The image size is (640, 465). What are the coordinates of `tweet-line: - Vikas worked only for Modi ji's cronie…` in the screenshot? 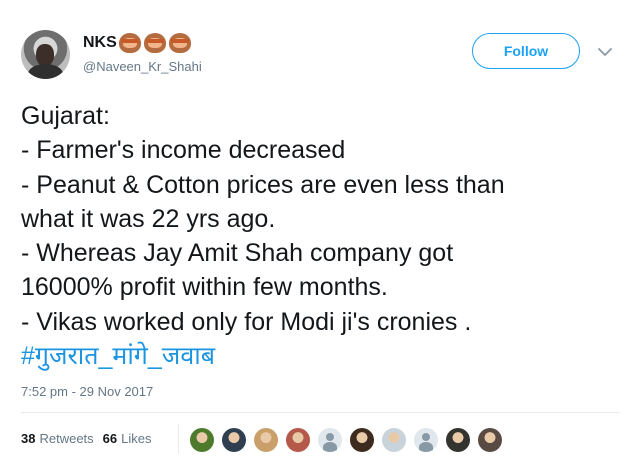 It's located at (246, 321).